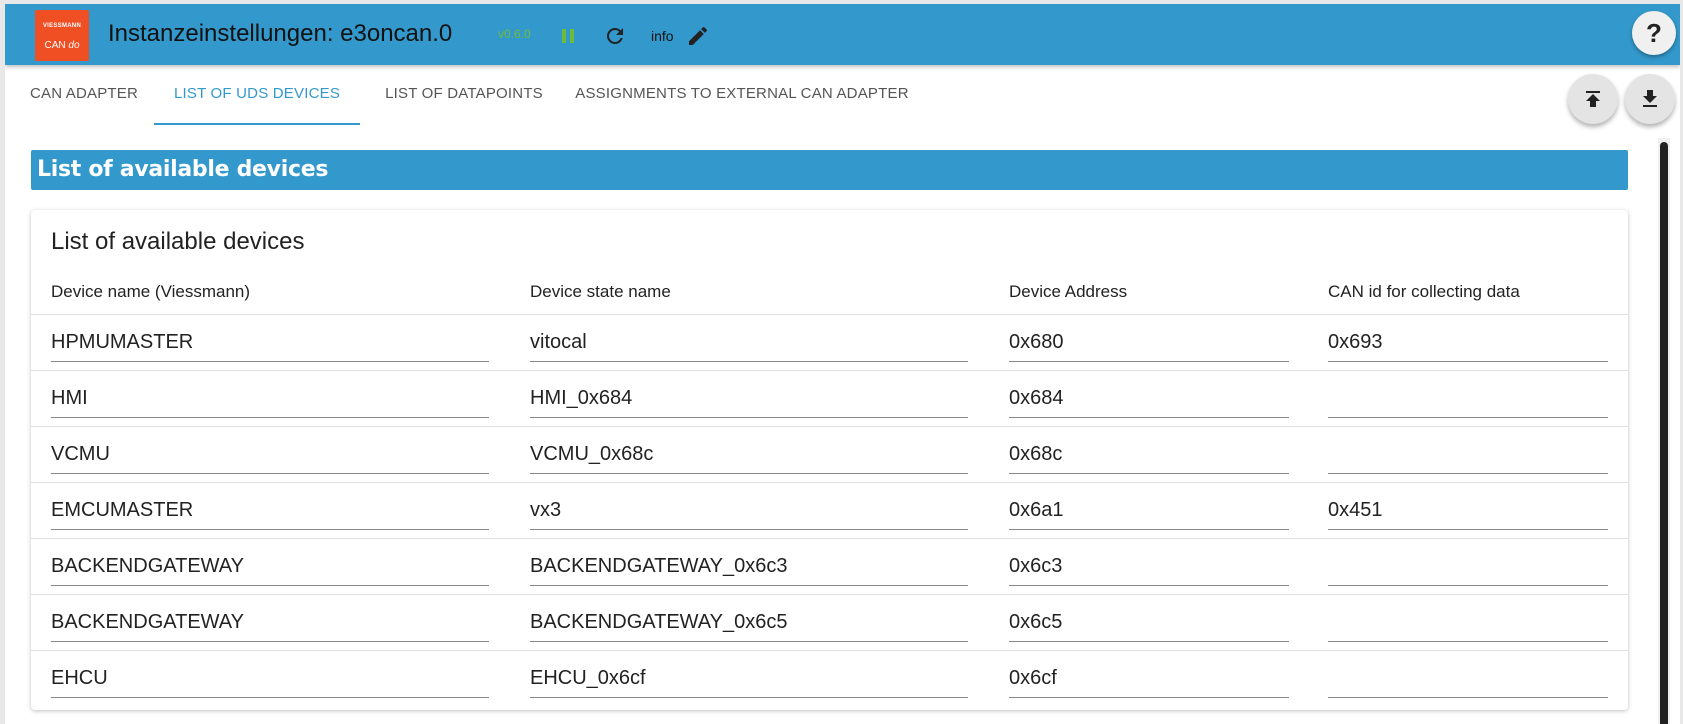  I want to click on device-name-field: VCMU, so click(270, 456).